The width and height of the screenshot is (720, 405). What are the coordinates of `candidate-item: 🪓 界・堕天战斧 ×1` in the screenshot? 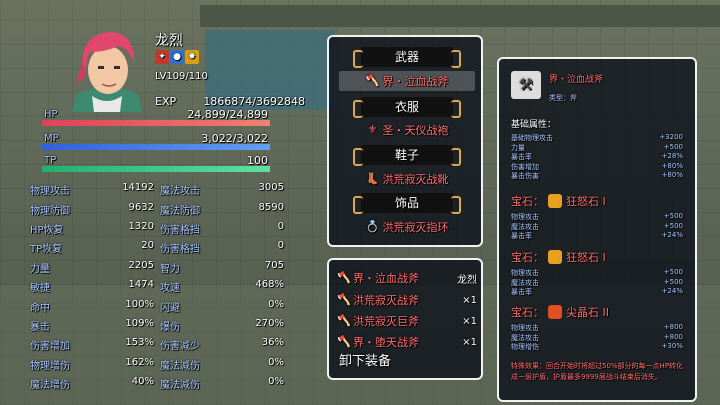 It's located at (407, 342).